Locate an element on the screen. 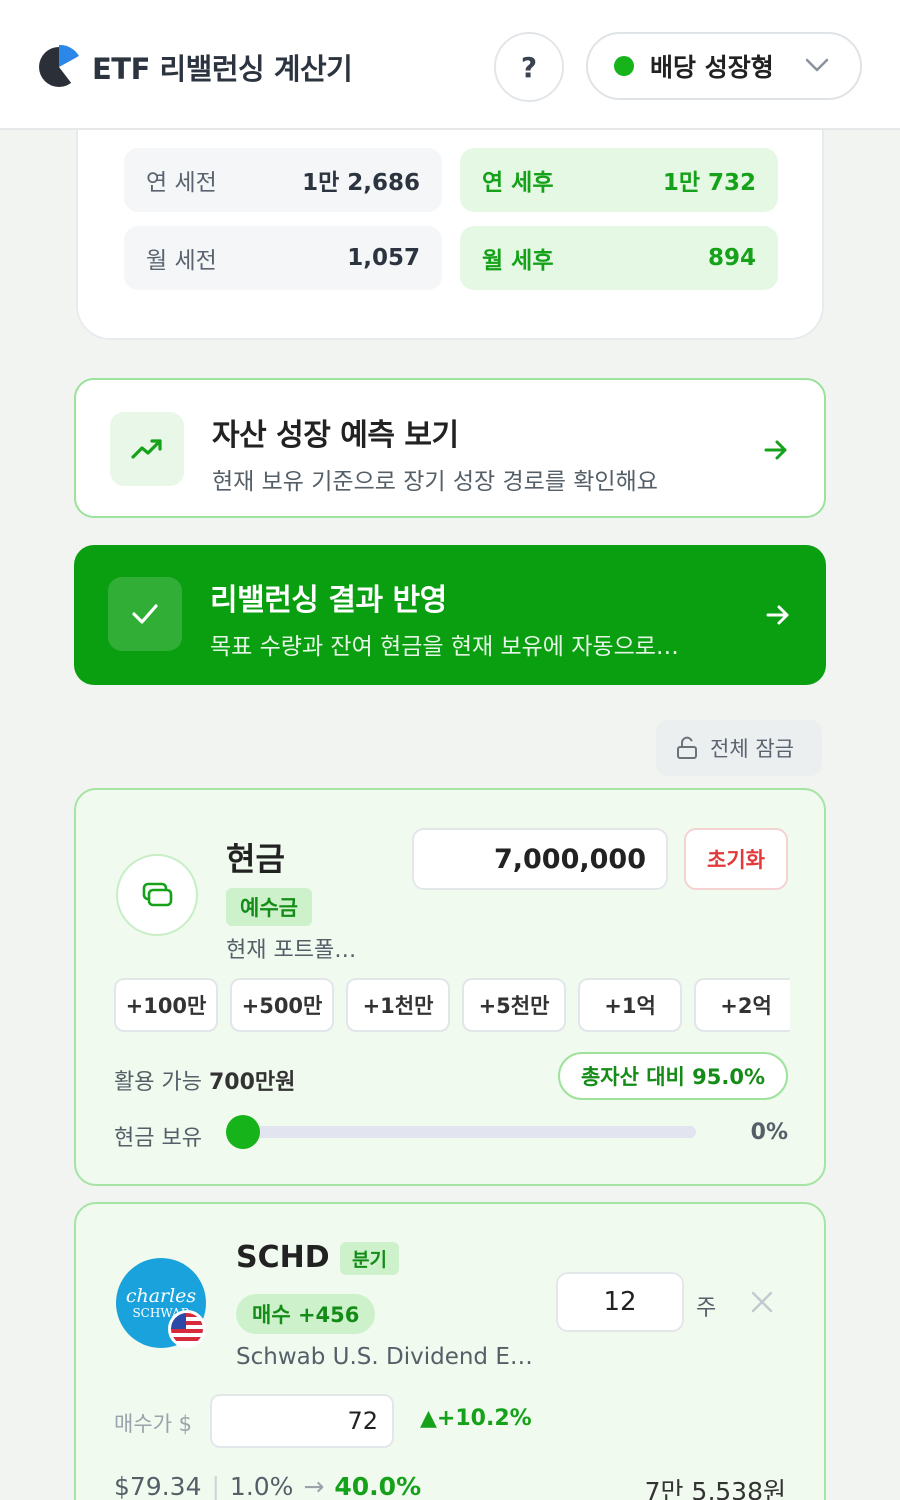 The image size is (900, 1500). dividend-frequency-badge: 분기 is located at coordinates (369, 1258).